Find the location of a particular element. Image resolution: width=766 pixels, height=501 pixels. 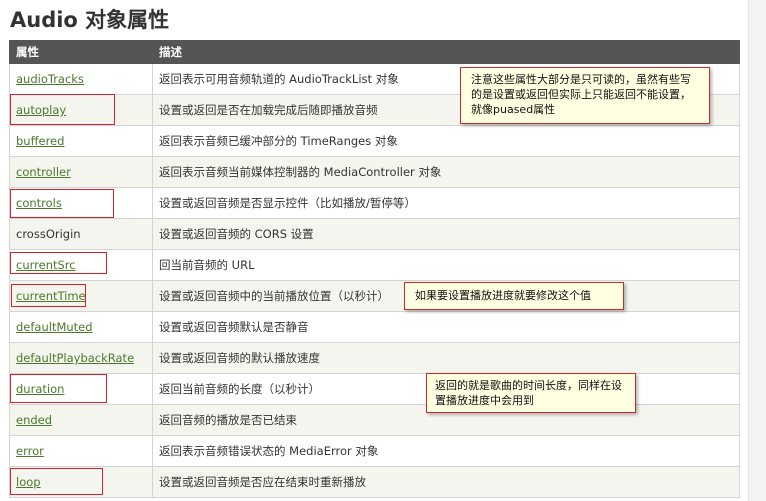

property-cell: currentSrc is located at coordinates (81, 265).